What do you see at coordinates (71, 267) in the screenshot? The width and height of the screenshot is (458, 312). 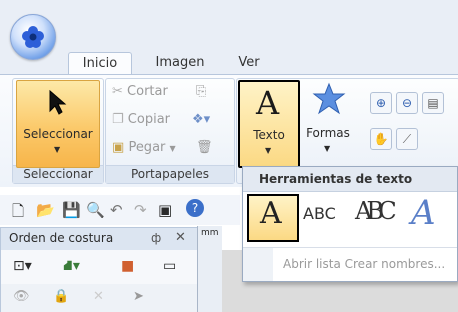 I see `group-icon: ⛘▾` at bounding box center [71, 267].